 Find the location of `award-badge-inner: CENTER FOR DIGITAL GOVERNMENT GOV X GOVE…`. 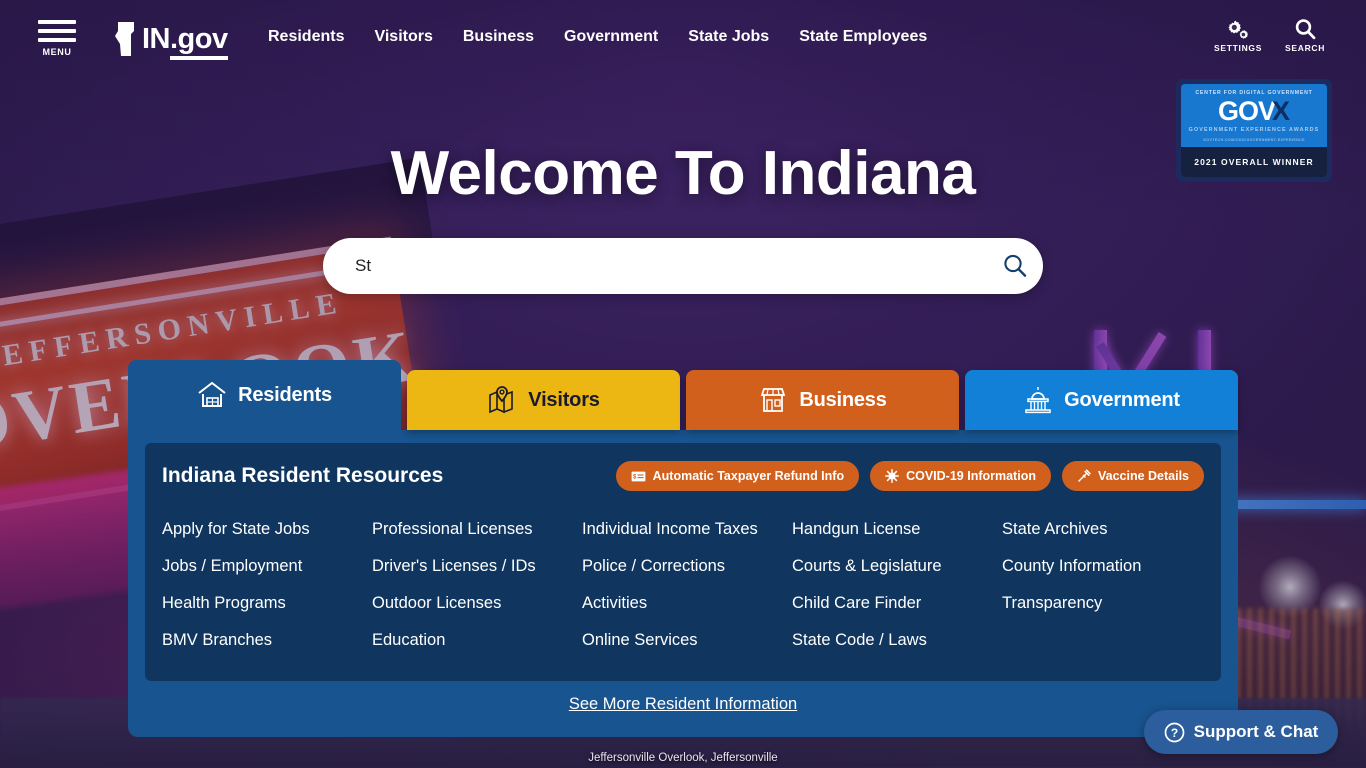

award-badge-inner: CENTER FOR DIGITAL GOVERNMENT GOV X GOVE… is located at coordinates (1254, 130).